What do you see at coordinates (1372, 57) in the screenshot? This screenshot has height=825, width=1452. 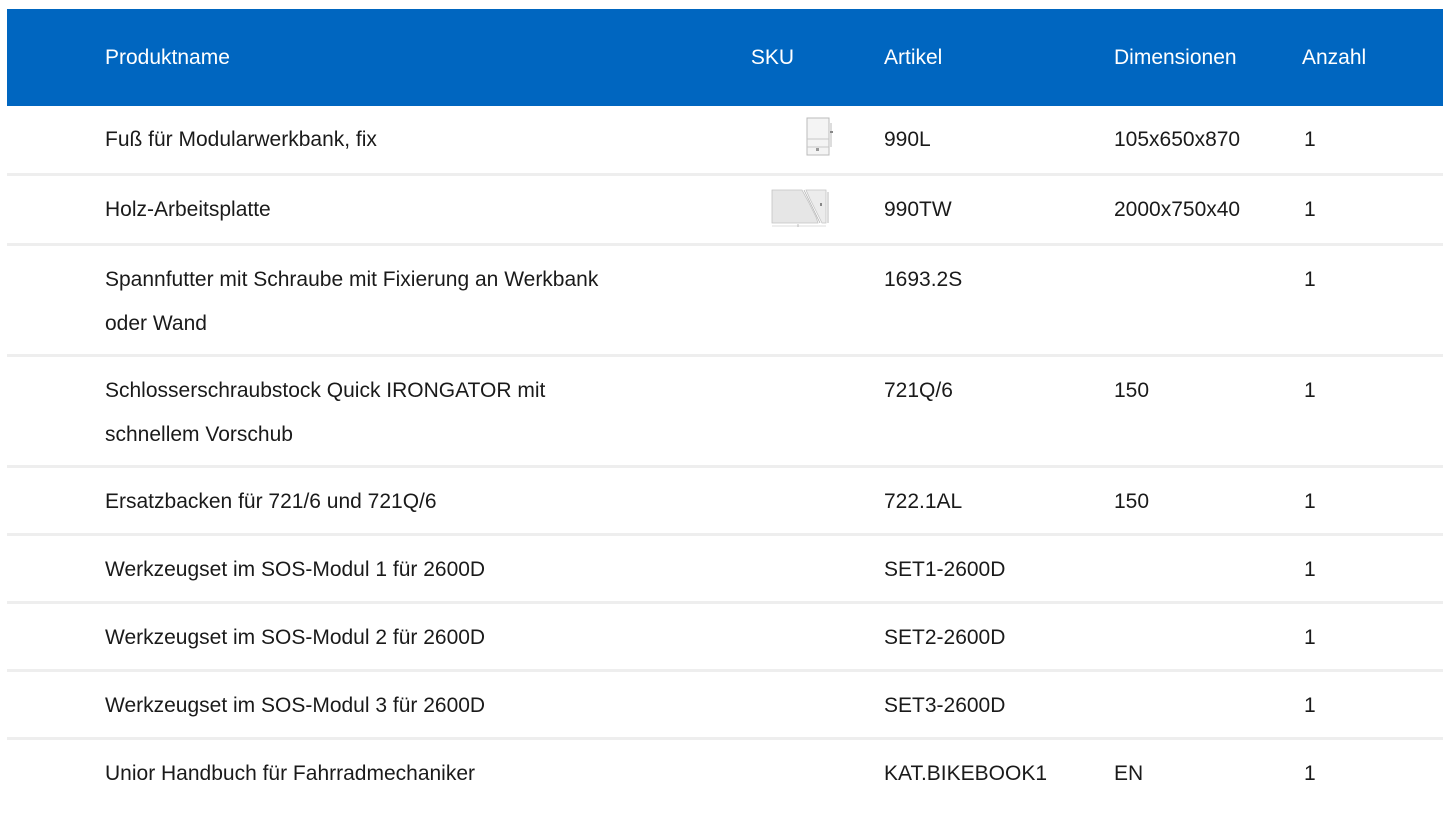 I see `header-quantity: Anzahl` at bounding box center [1372, 57].